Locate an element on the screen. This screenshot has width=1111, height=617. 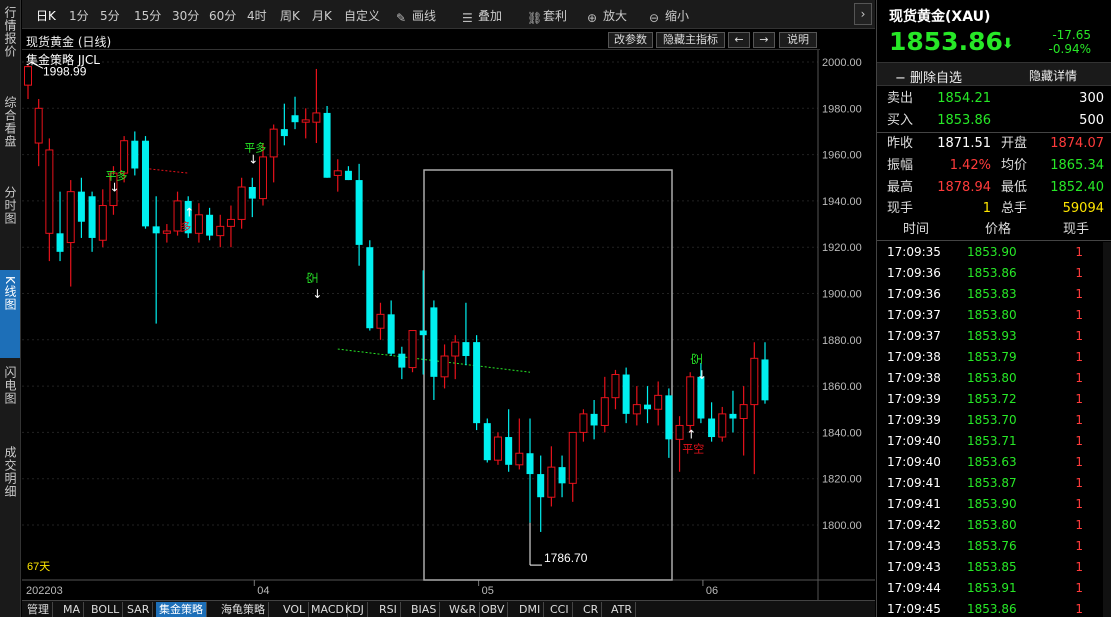
stats-row-1: 昨收 1871.51 开盘 1874.07 is located at coordinates (994, 144).